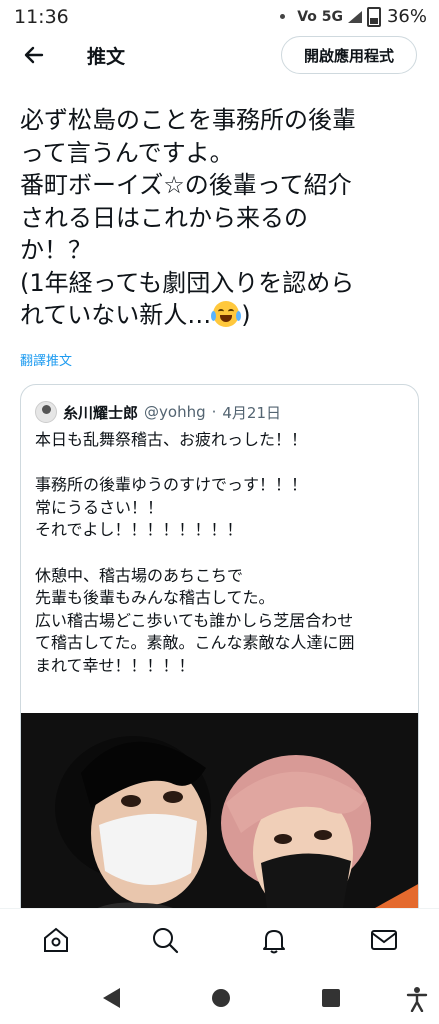 The image size is (439, 1024). What do you see at coordinates (283, 16) in the screenshot?
I see `notification-dot-icon` at bounding box center [283, 16].